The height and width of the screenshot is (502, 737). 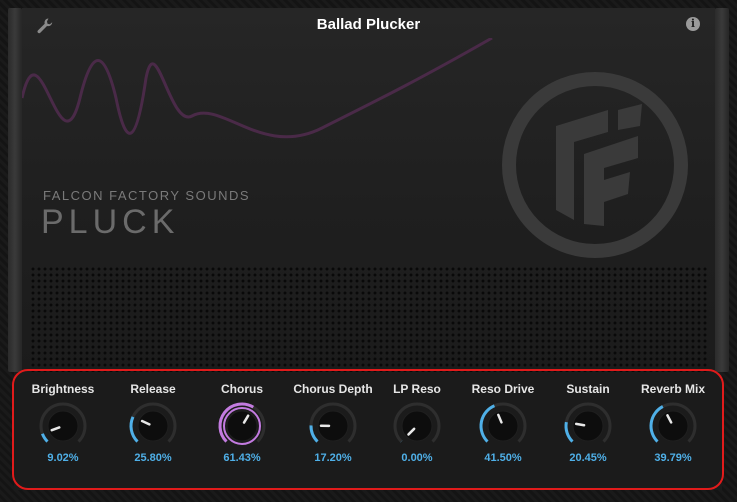 What do you see at coordinates (147, 195) in the screenshot?
I see `brand-subtitle: FALCON FACTORY SOUNDS` at bounding box center [147, 195].